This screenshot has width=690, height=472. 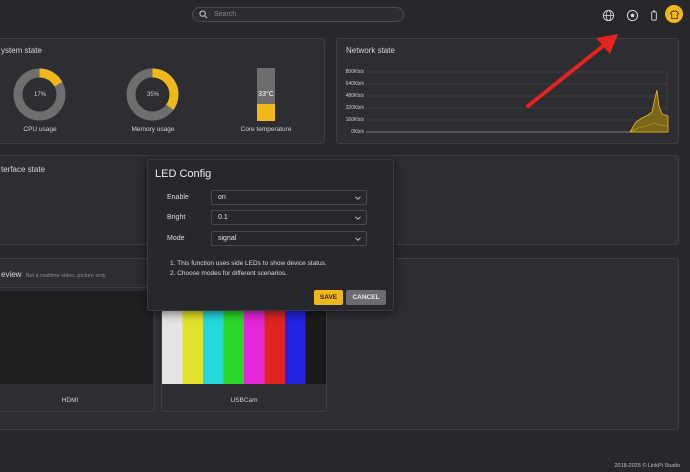 What do you see at coordinates (289, 197) in the screenshot?
I see `enable-select: on` at bounding box center [289, 197].